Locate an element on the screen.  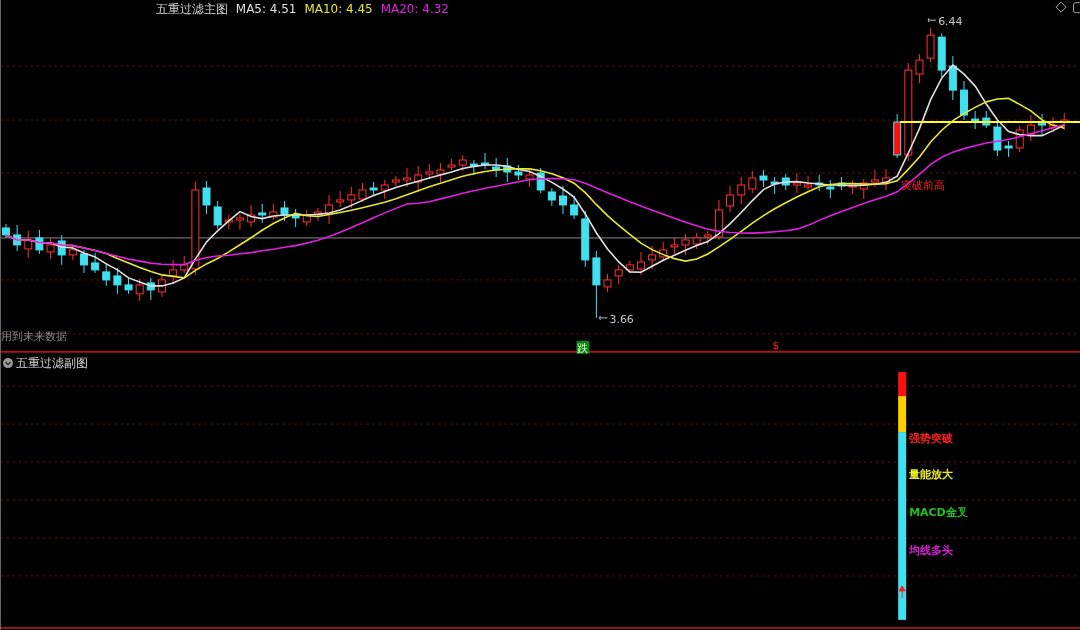
indicator-value: MA10: 4.45 is located at coordinates (338, 9).